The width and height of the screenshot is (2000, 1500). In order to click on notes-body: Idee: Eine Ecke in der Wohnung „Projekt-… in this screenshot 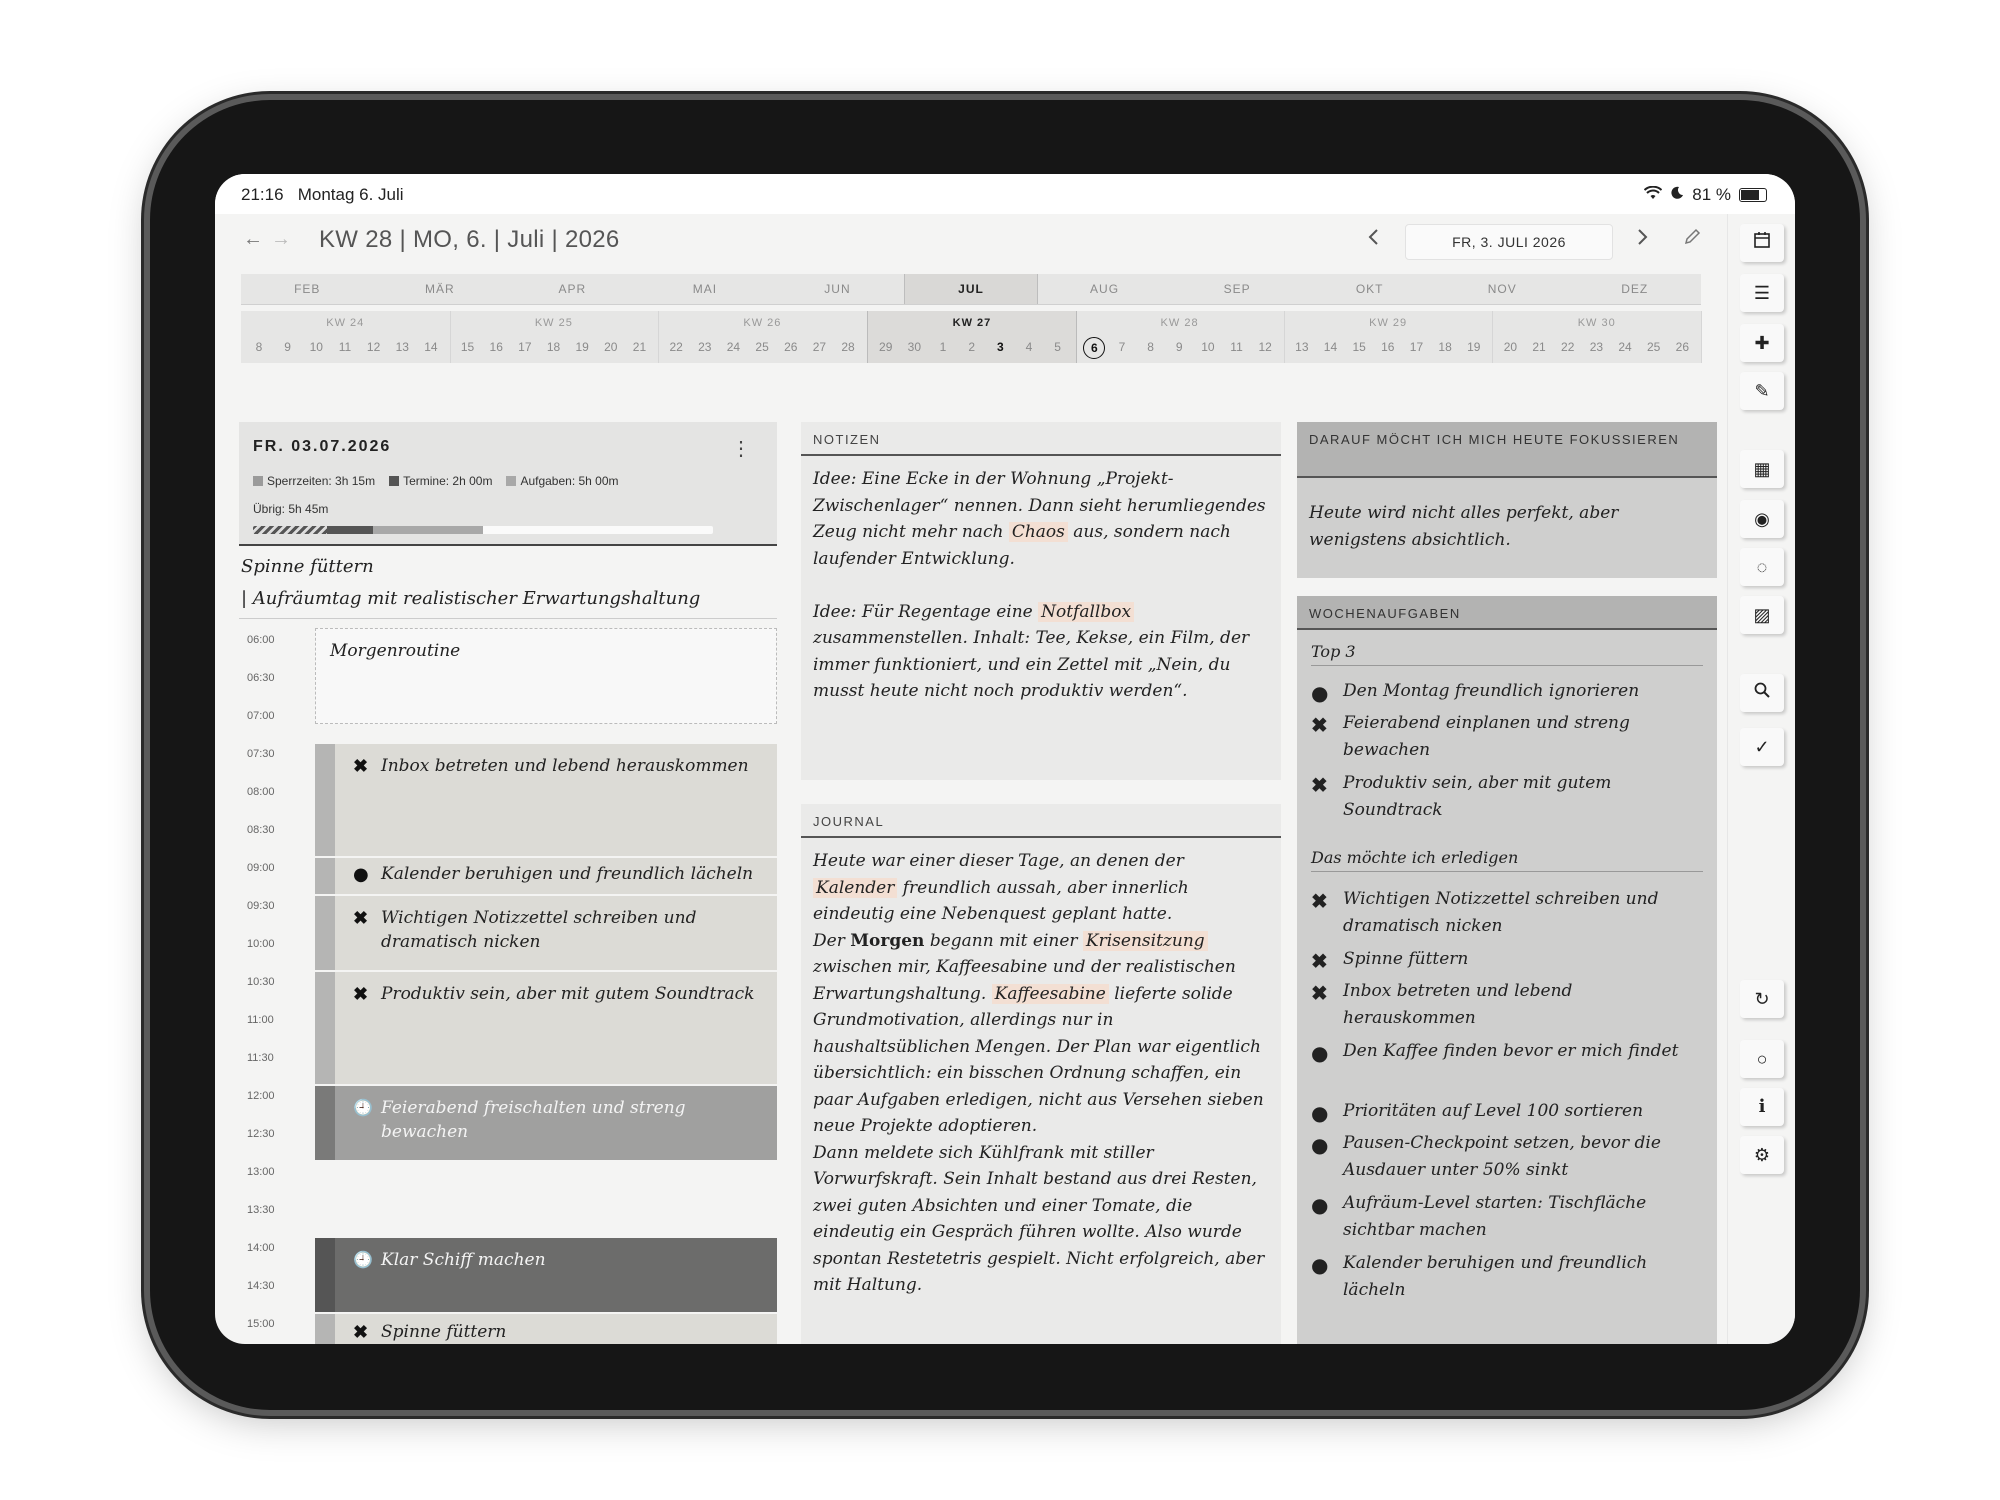, I will do `click(1040, 585)`.